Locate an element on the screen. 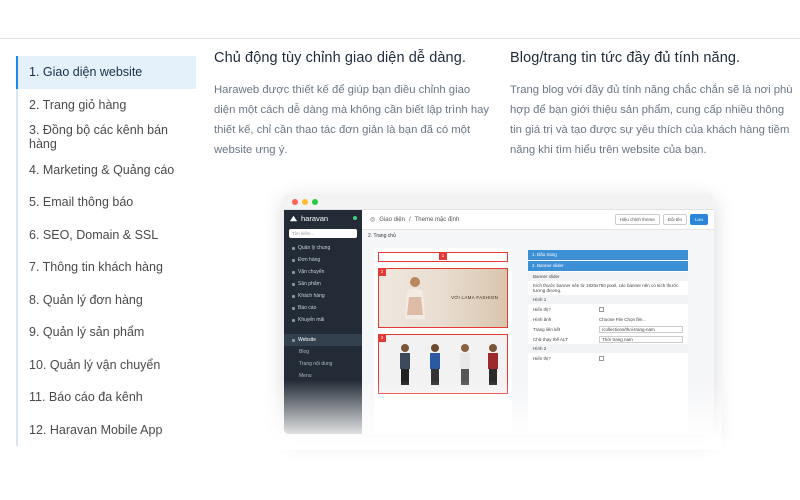 This screenshot has height=500, width=800. alt-input: Thời trang nam is located at coordinates (641, 339).